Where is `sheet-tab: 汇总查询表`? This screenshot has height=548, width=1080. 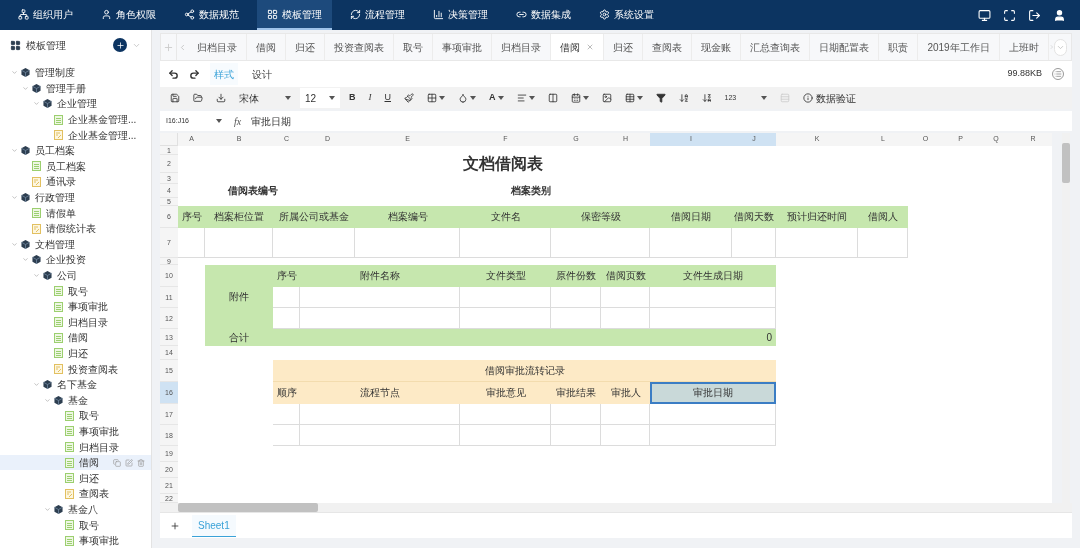 sheet-tab: 汇总查询表 is located at coordinates (776, 47).